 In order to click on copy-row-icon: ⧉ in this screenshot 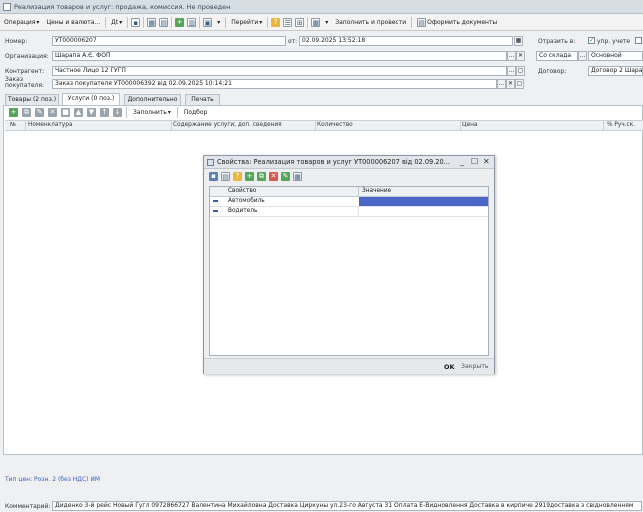, I will do `click(26, 112)`.